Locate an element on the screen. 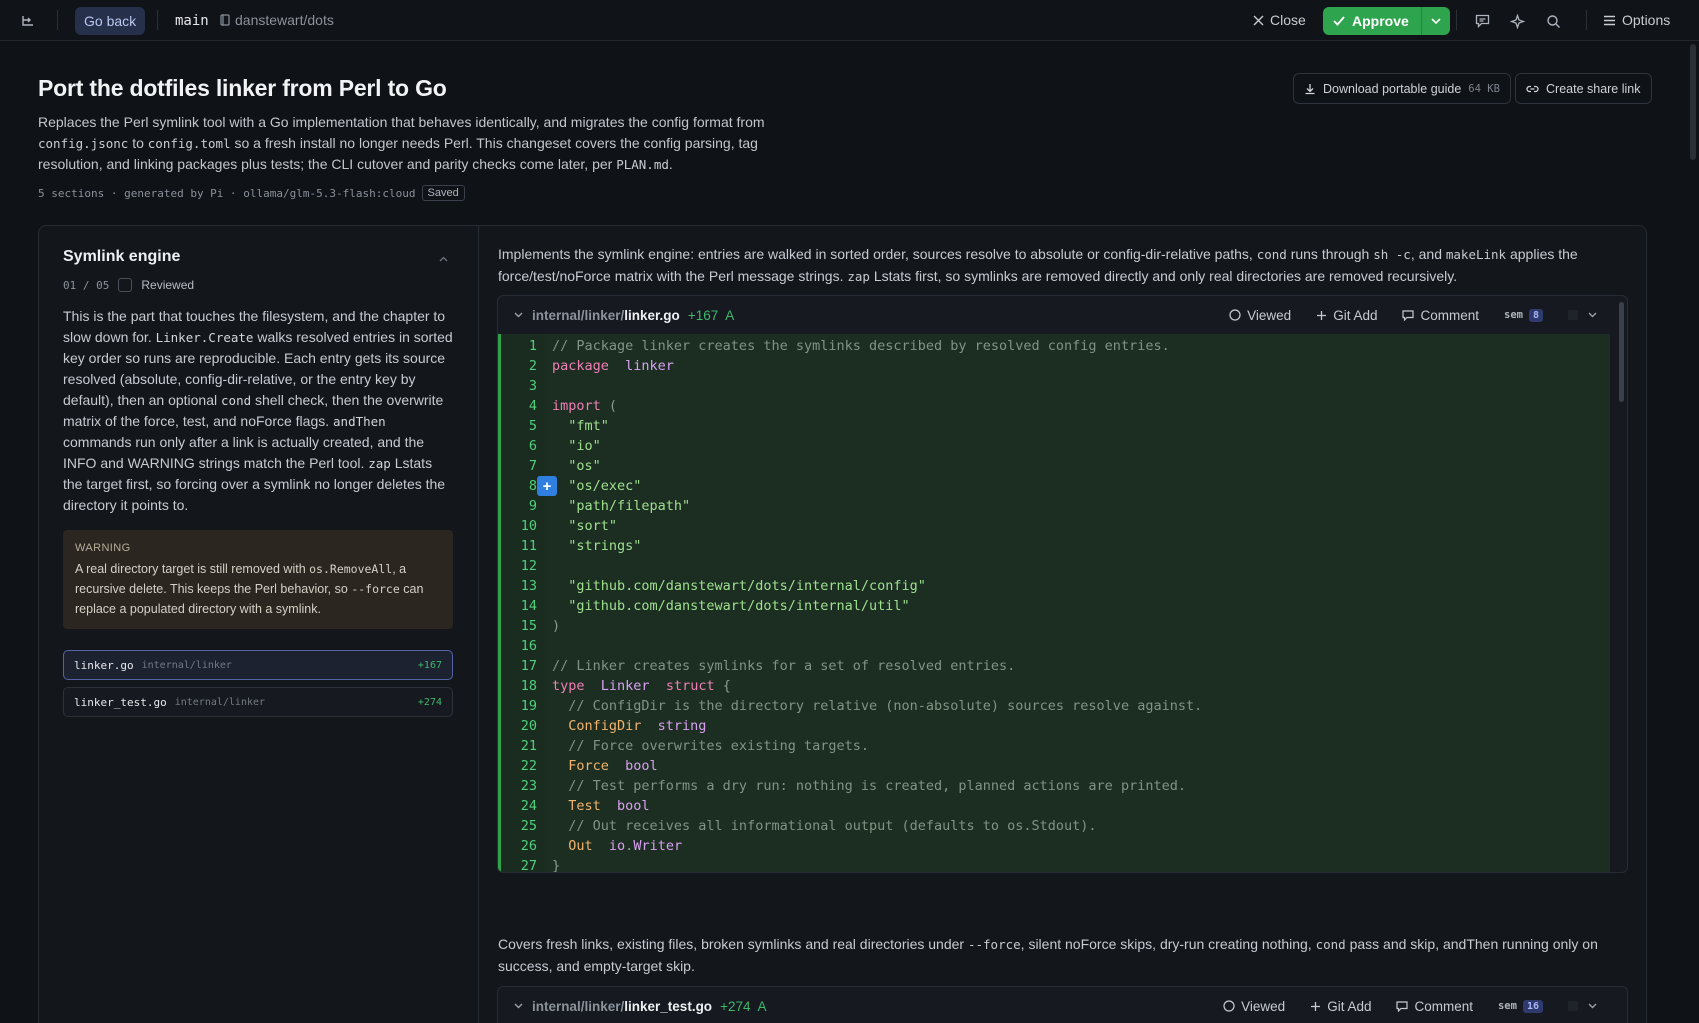  line-number: 26 is located at coordinates (519, 846).